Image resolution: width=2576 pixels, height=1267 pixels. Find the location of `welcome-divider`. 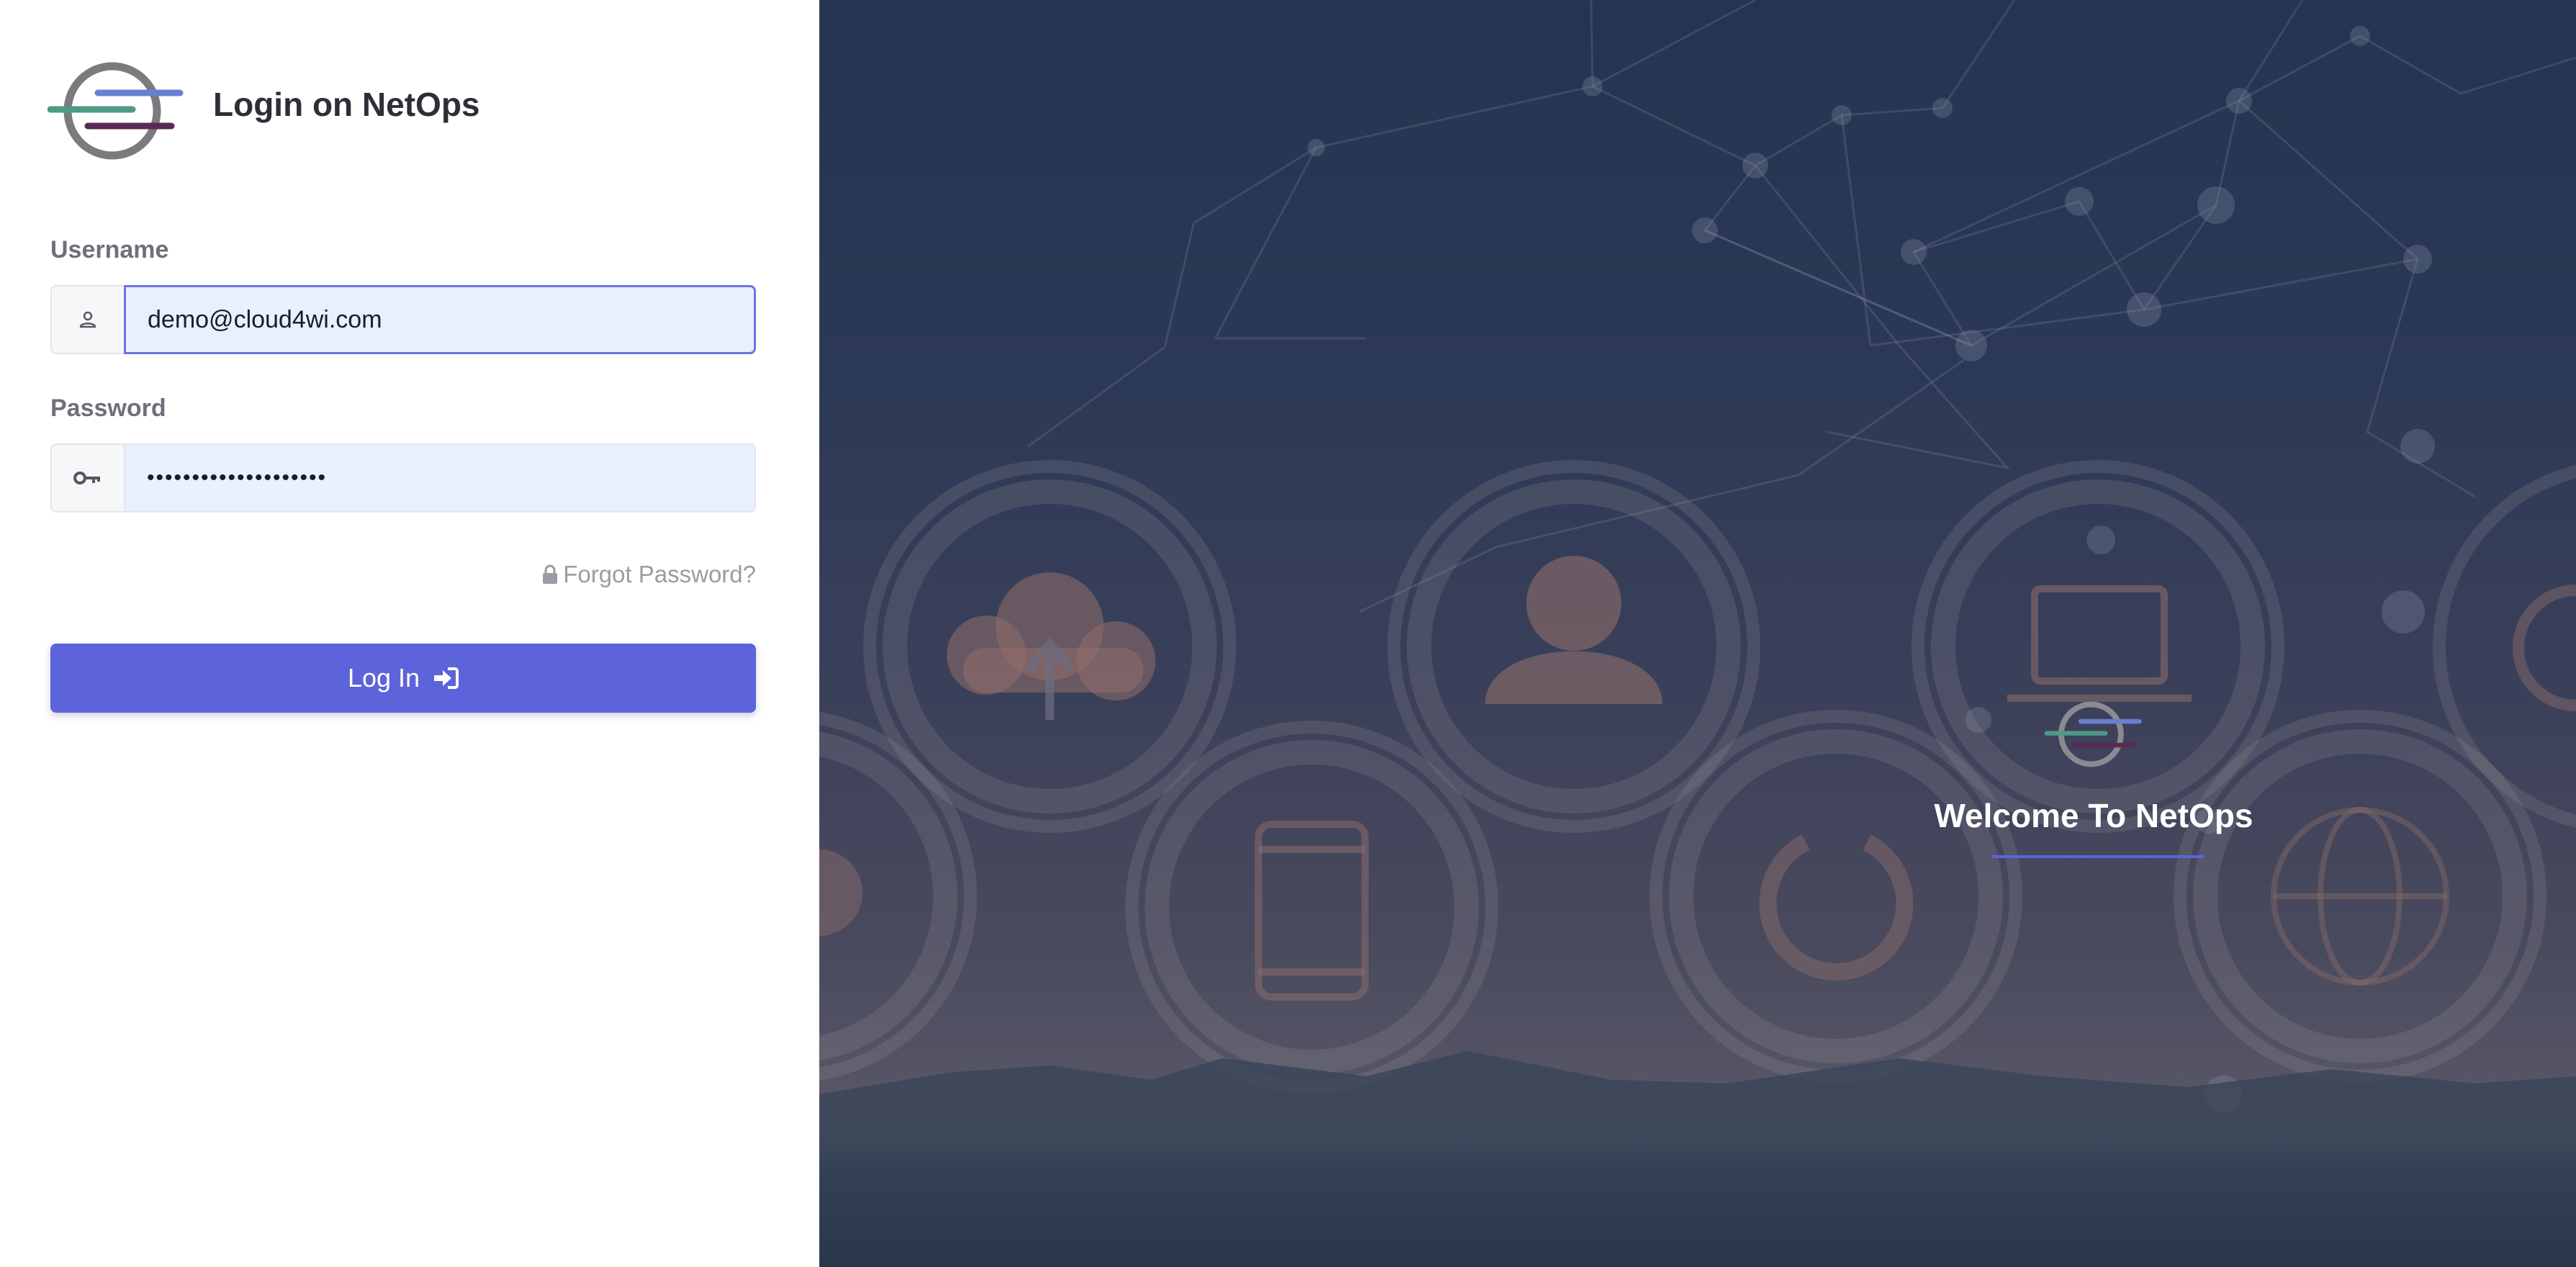

welcome-divider is located at coordinates (2098, 856).